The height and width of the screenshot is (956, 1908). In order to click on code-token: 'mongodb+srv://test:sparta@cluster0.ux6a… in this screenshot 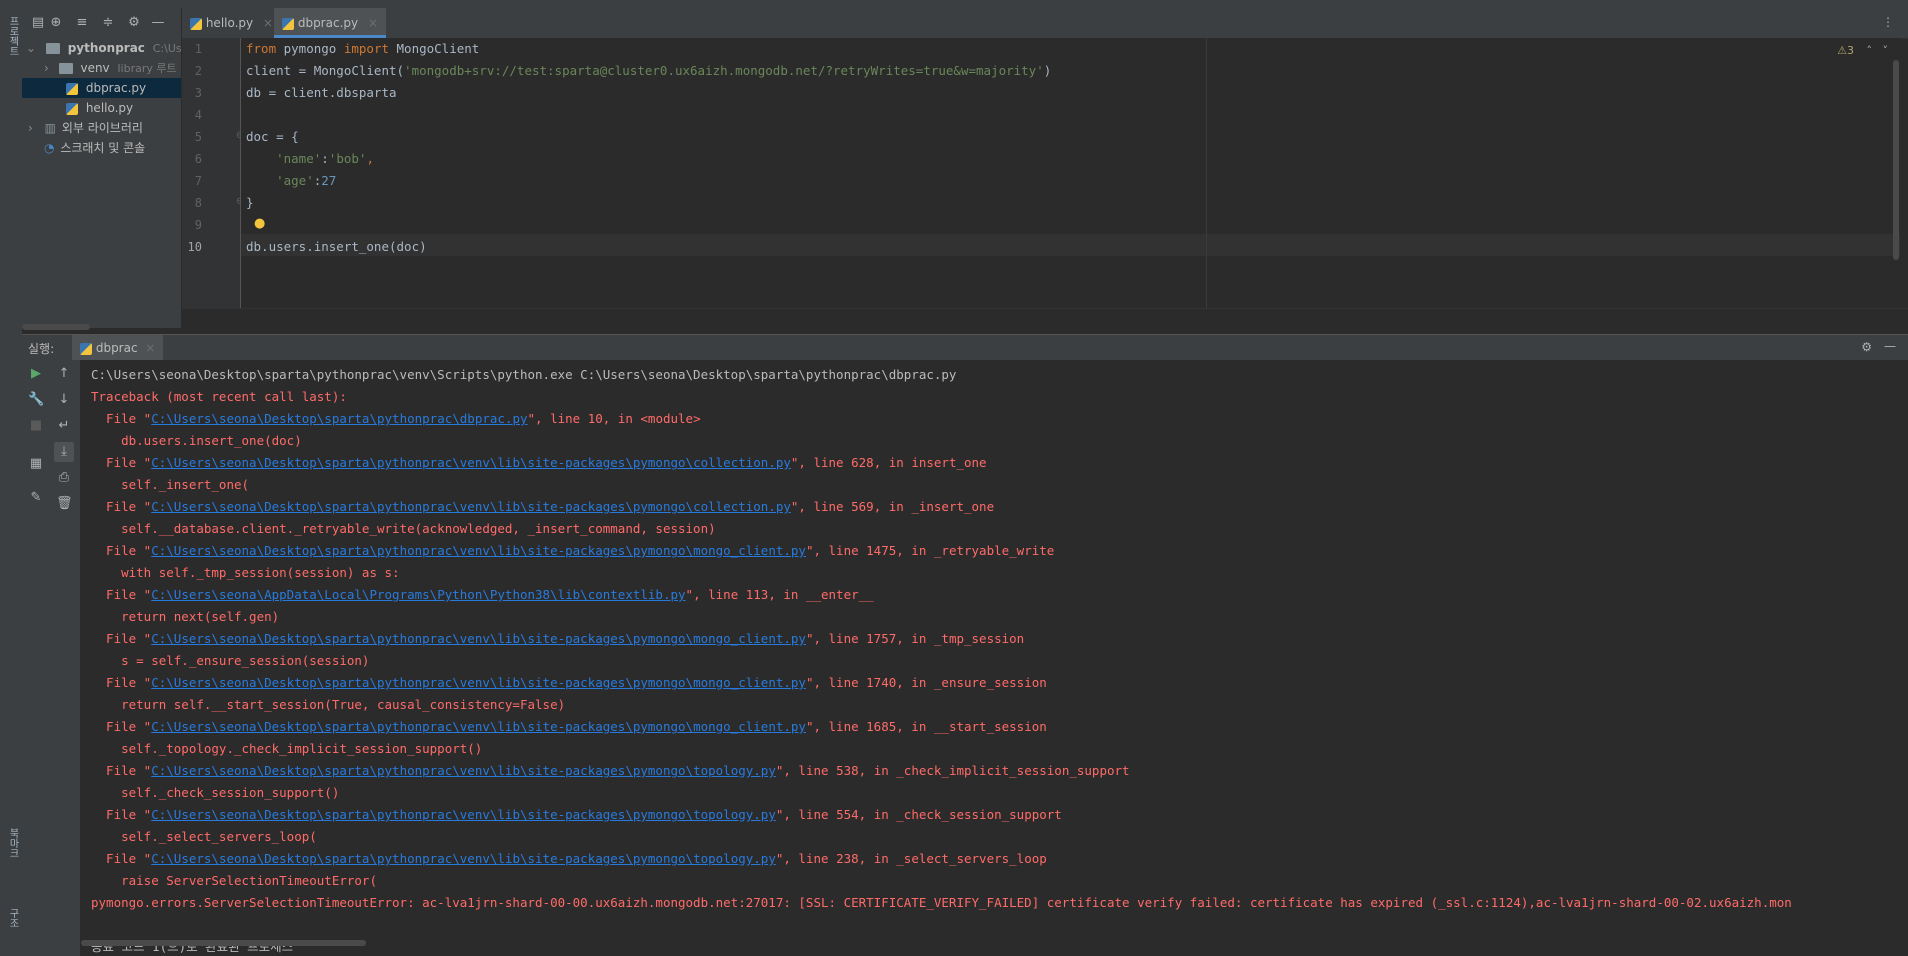, I will do `click(724, 70)`.